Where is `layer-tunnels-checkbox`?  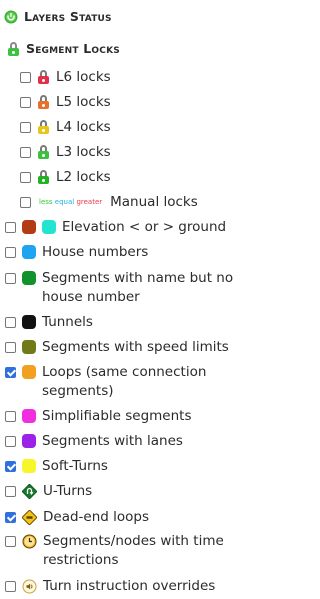 layer-tunnels-checkbox is located at coordinates (10, 322).